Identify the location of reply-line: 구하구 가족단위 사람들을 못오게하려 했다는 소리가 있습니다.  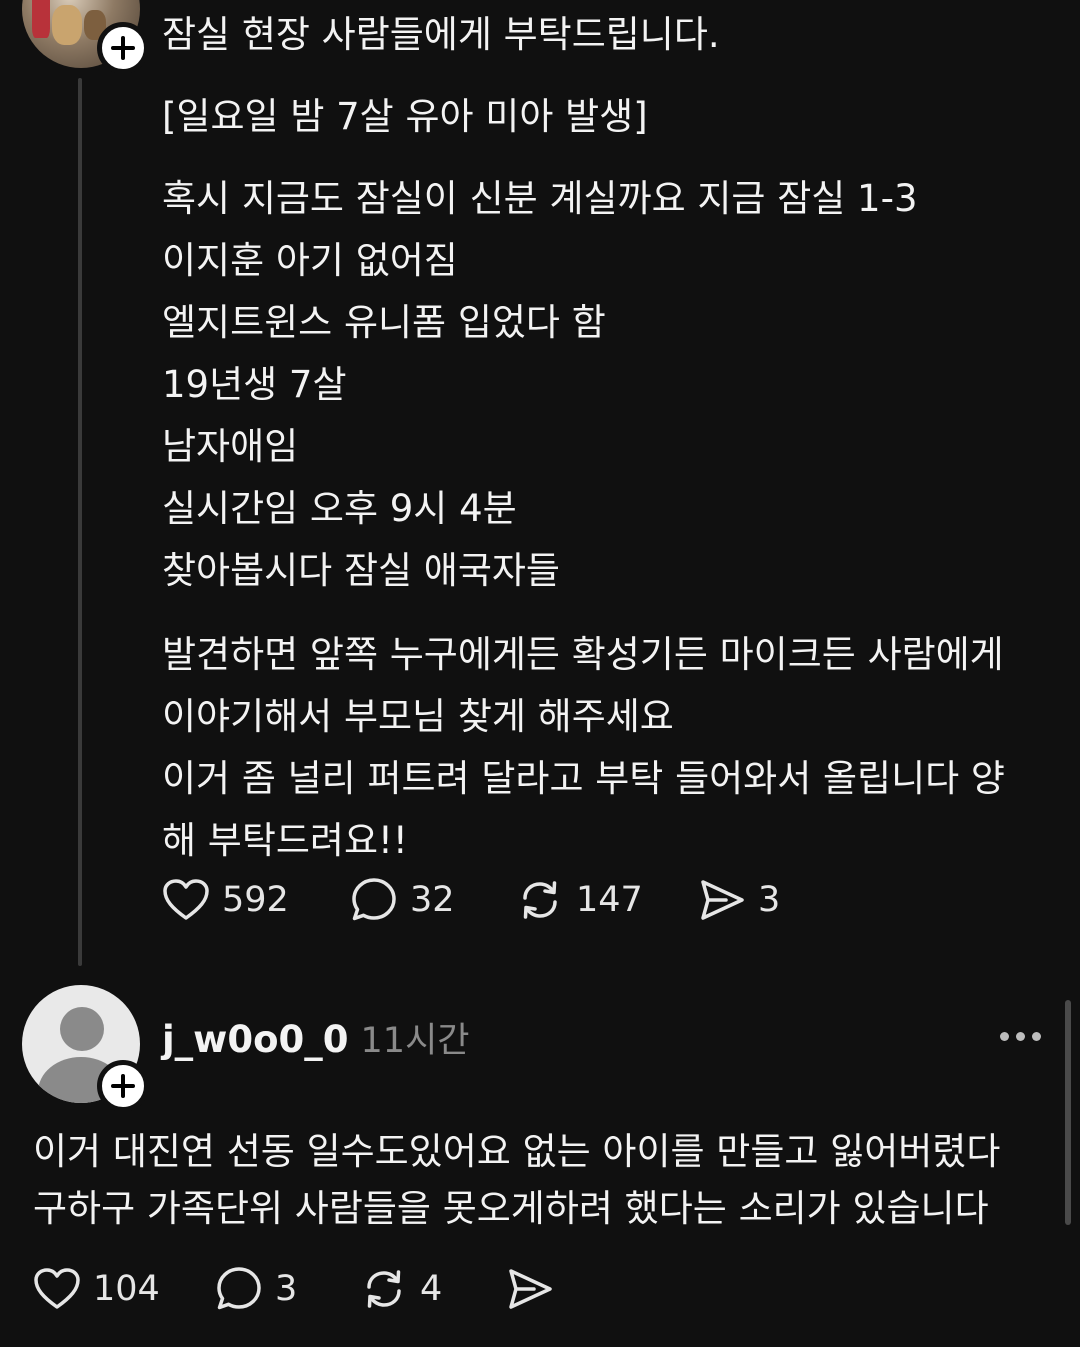
(511, 1208).